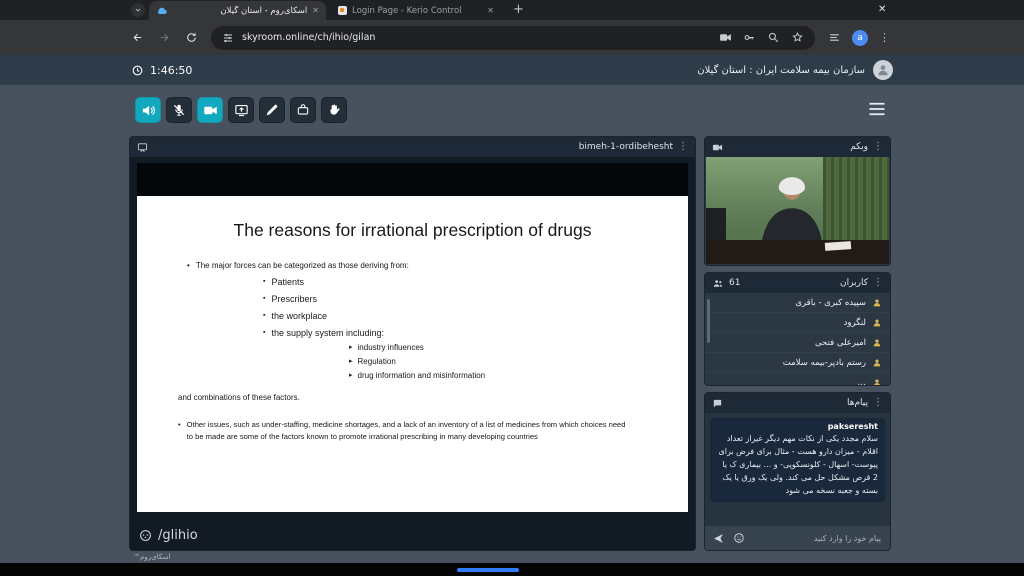 The image size is (1024, 576). What do you see at coordinates (412, 179) in the screenshot?
I see `slide-top-band` at bounding box center [412, 179].